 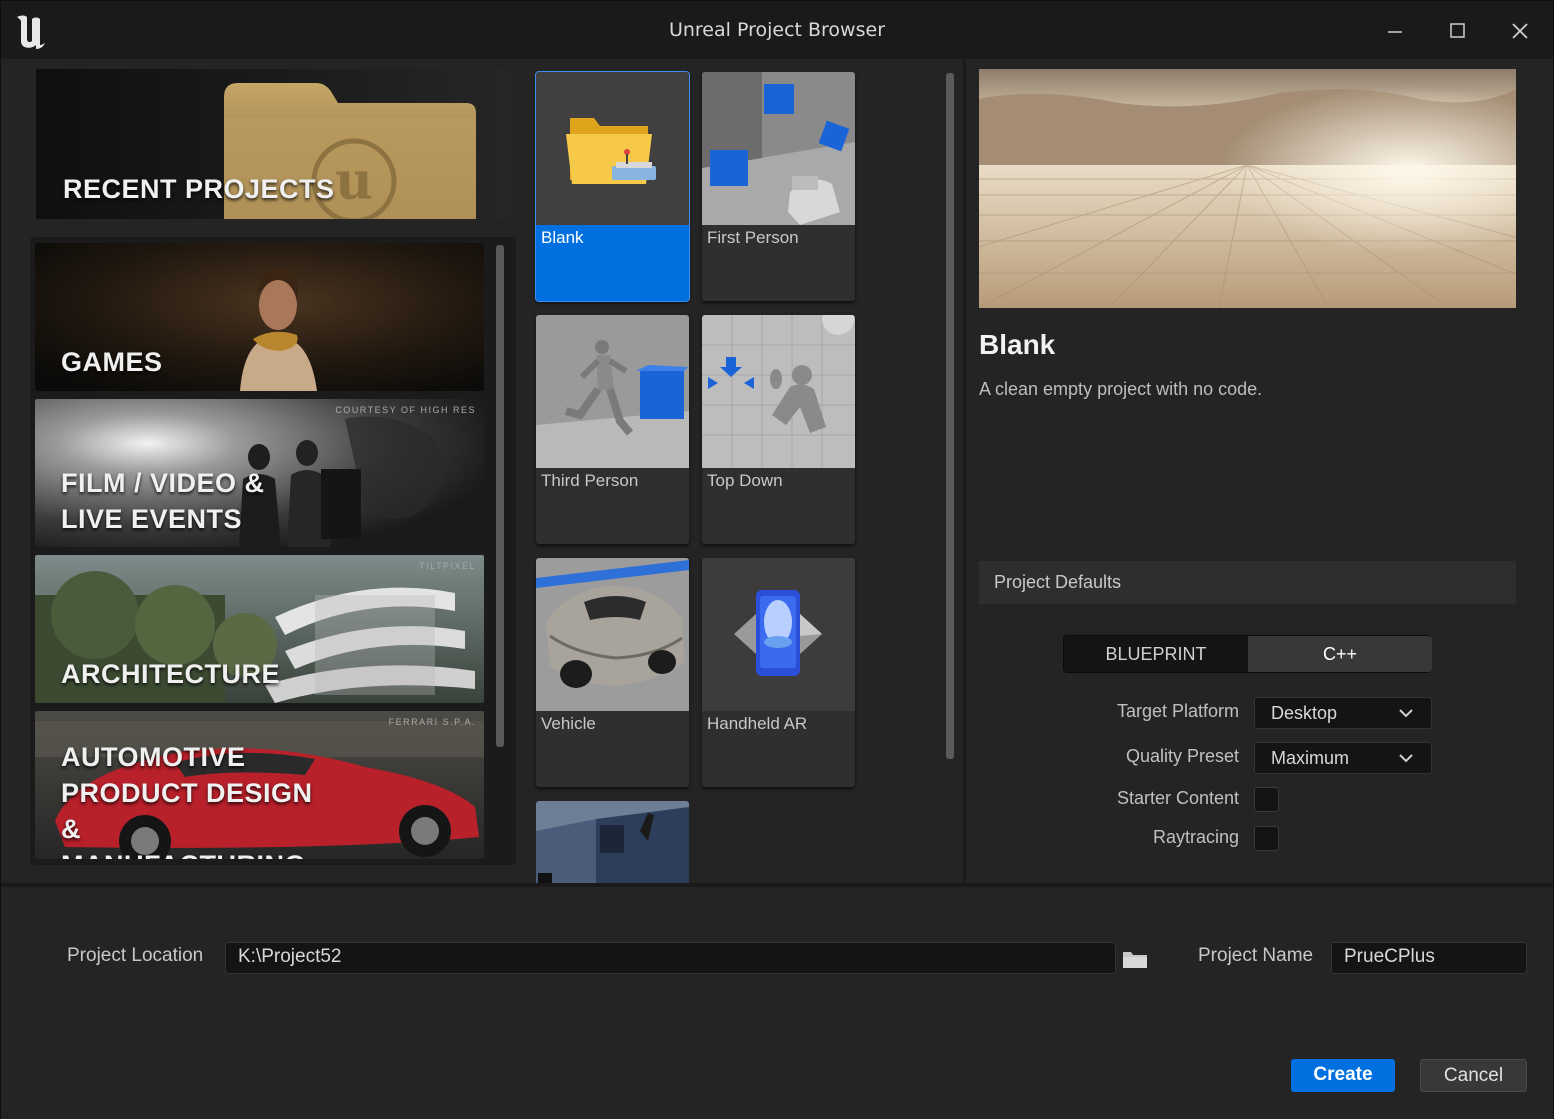 I want to click on vehicle-thumbnail, so click(x=612, y=634).